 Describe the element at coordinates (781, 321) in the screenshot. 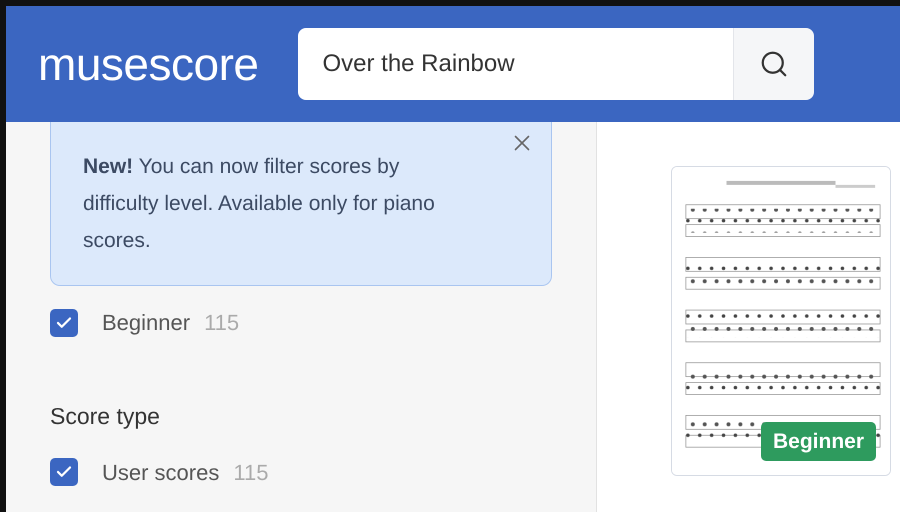

I see `score-card: Beginner` at that location.